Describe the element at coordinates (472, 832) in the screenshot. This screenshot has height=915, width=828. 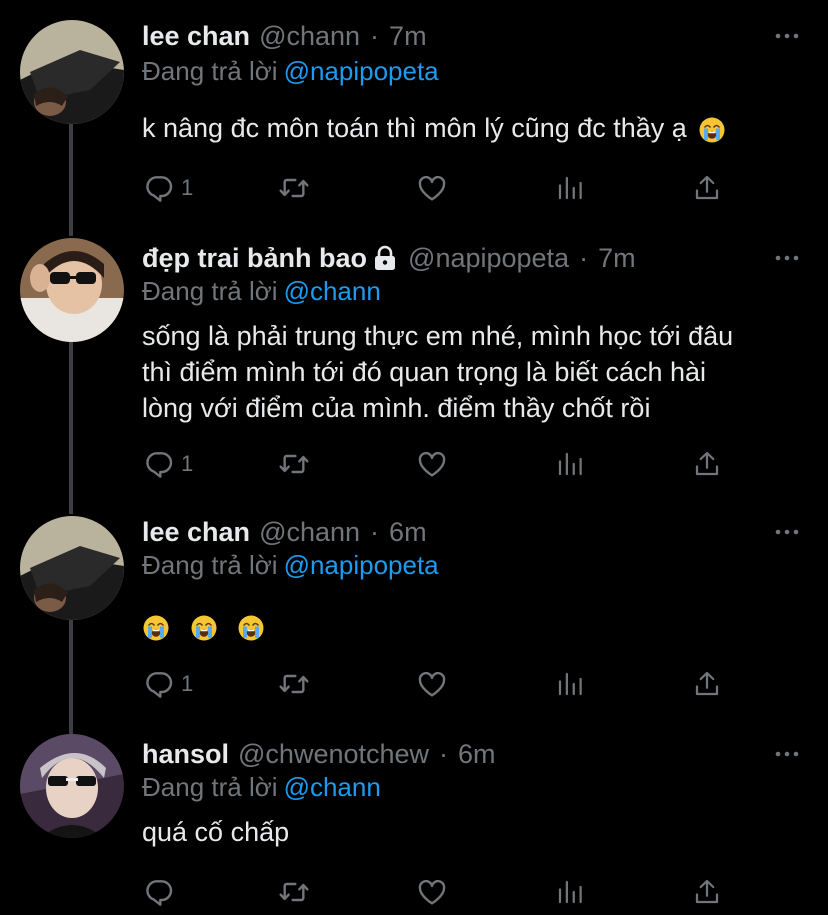
I see `tweet-text: quá cố chấp` at that location.